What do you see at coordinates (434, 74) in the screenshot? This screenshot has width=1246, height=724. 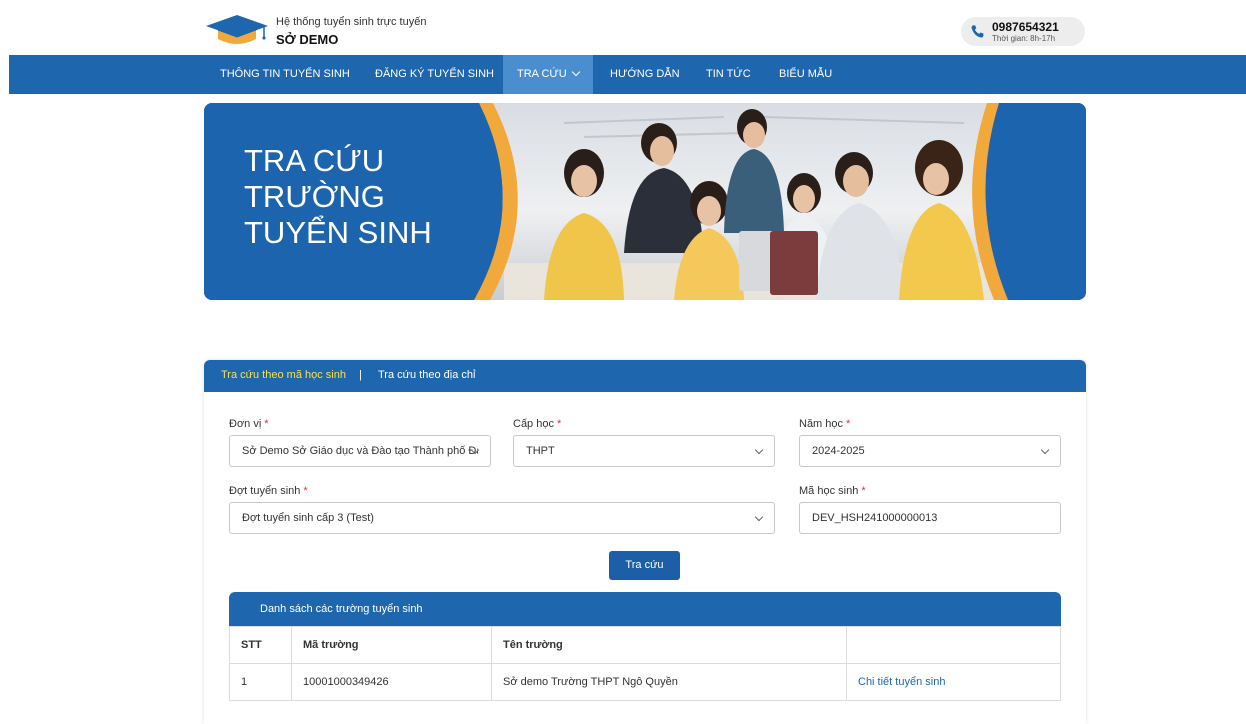 I see `nav-dang-ky-tuyen-sinh: ĐĂNG KÝ TUYỂN SINH` at bounding box center [434, 74].